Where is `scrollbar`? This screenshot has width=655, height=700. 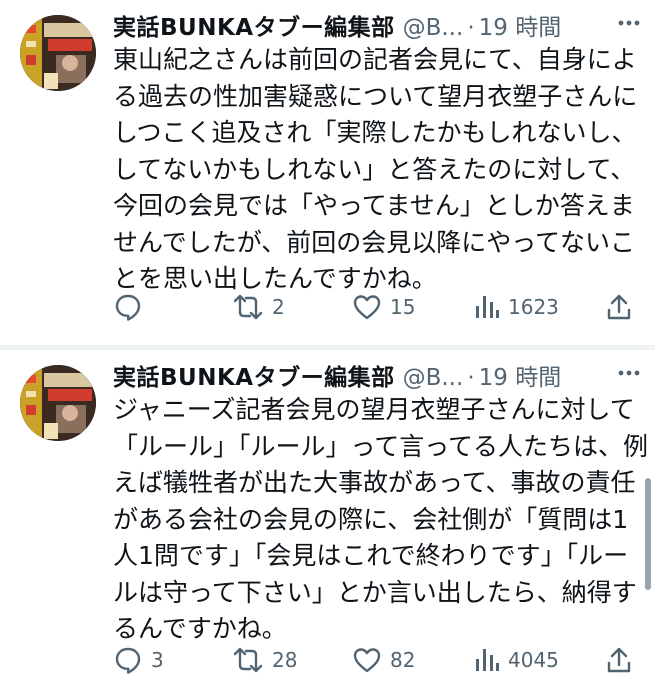
scrollbar is located at coordinates (648, 534).